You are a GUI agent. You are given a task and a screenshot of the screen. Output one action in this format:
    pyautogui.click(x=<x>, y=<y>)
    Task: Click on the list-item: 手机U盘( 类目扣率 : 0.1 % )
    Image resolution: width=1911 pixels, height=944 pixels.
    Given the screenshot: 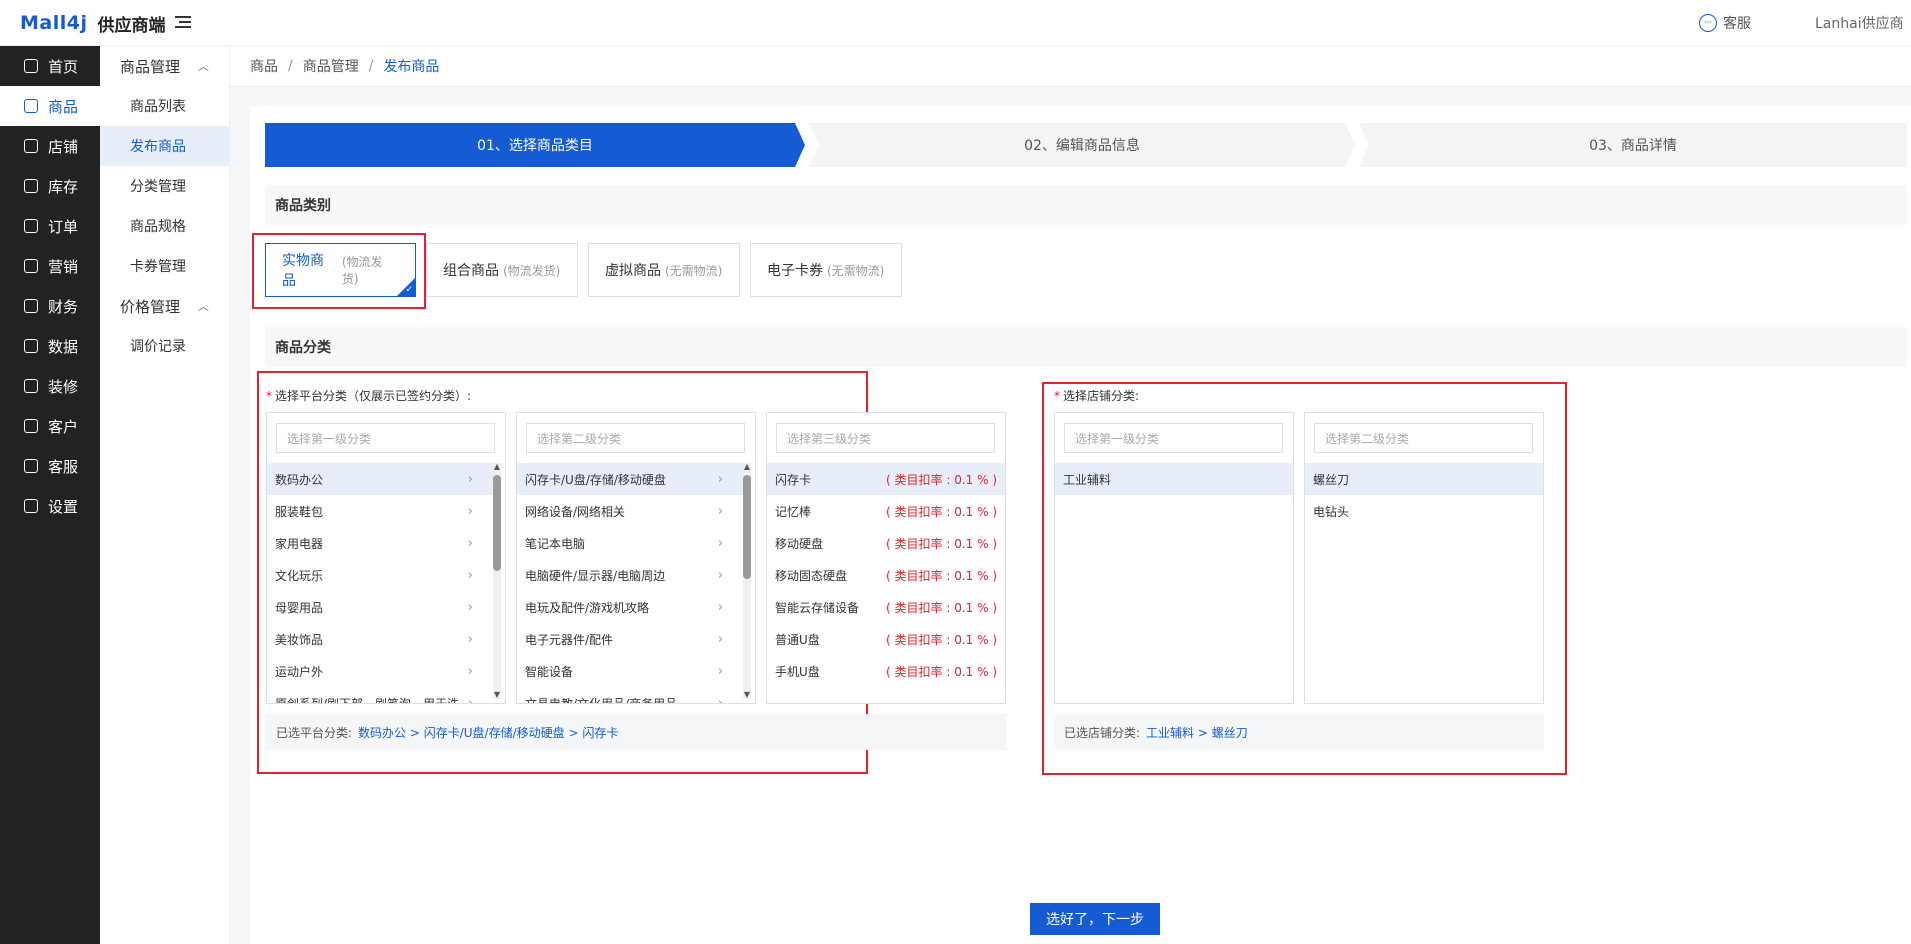 What is the action you would take?
    pyautogui.click(x=886, y=671)
    